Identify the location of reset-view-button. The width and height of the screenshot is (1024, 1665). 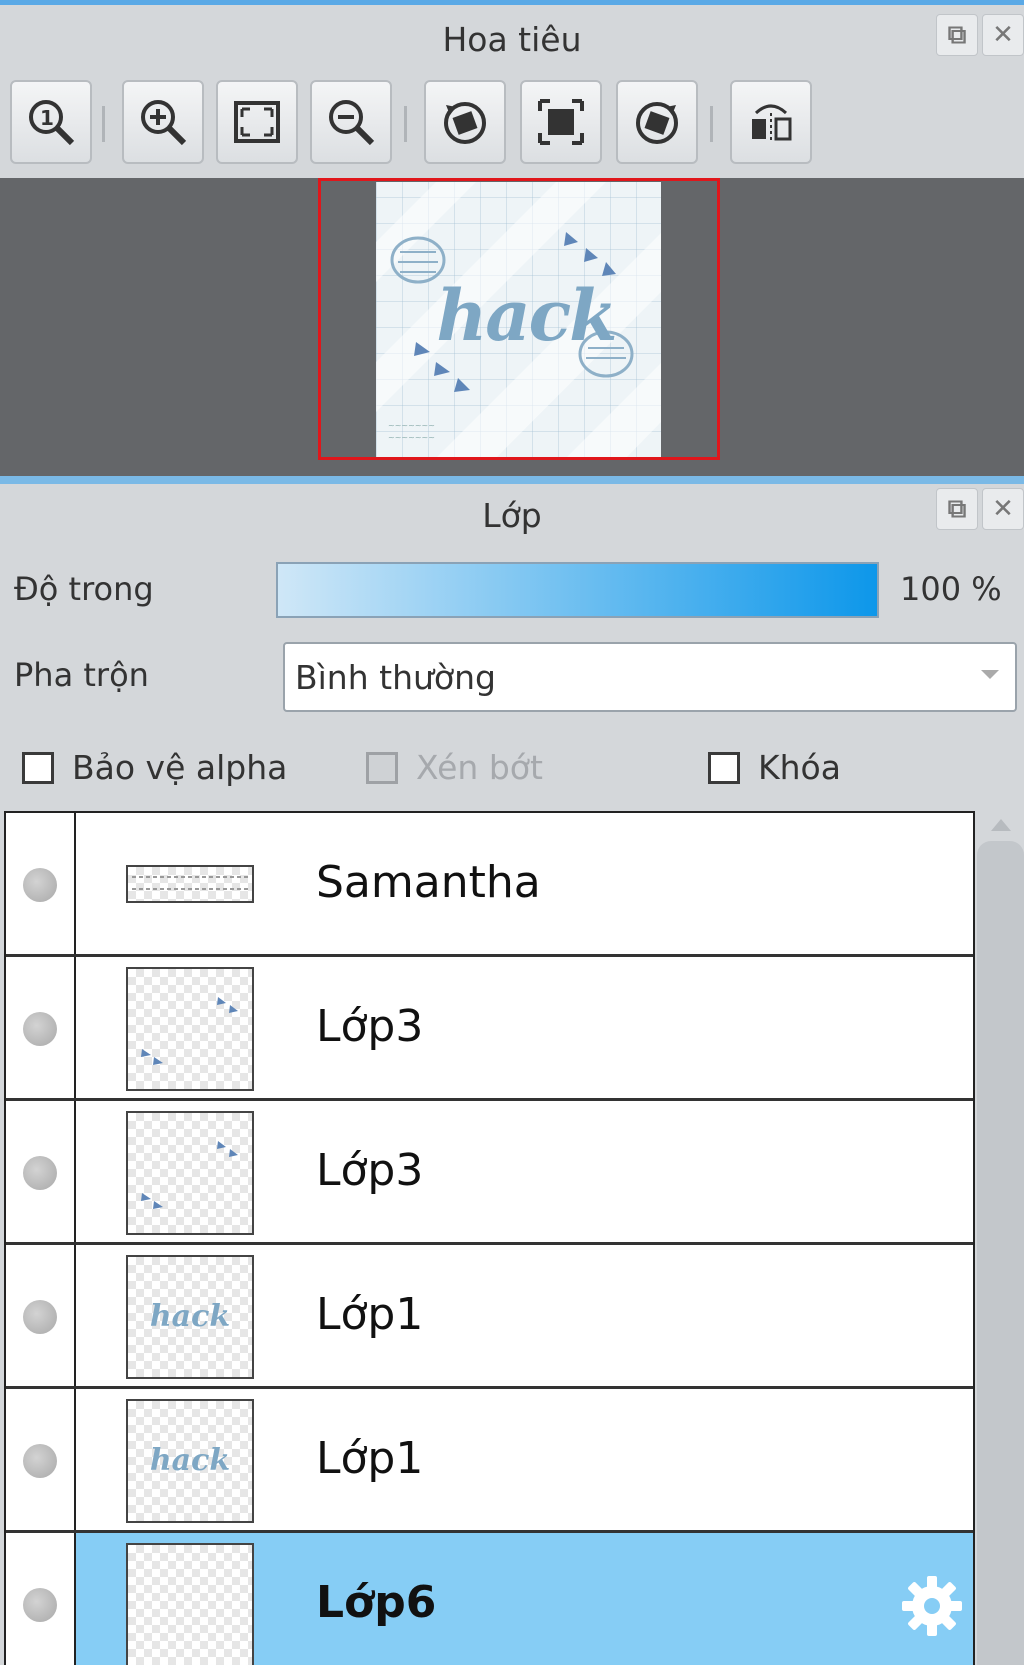
(561, 122).